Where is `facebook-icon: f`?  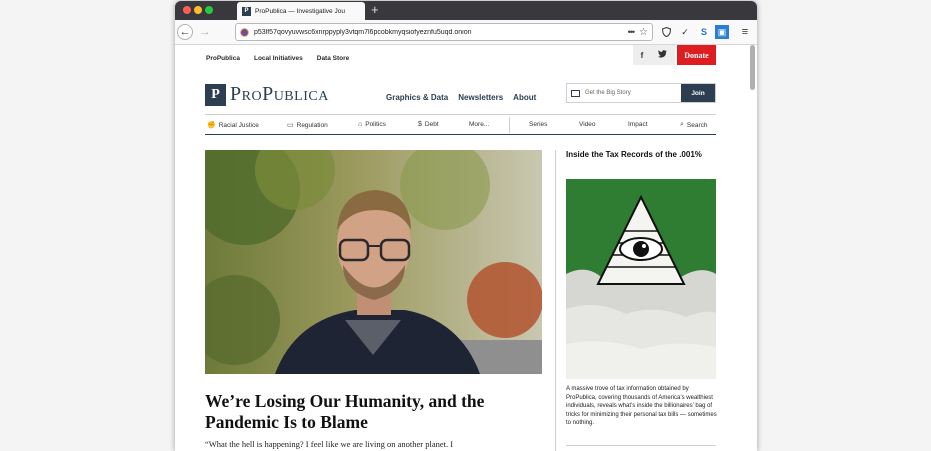 facebook-icon: f is located at coordinates (642, 55).